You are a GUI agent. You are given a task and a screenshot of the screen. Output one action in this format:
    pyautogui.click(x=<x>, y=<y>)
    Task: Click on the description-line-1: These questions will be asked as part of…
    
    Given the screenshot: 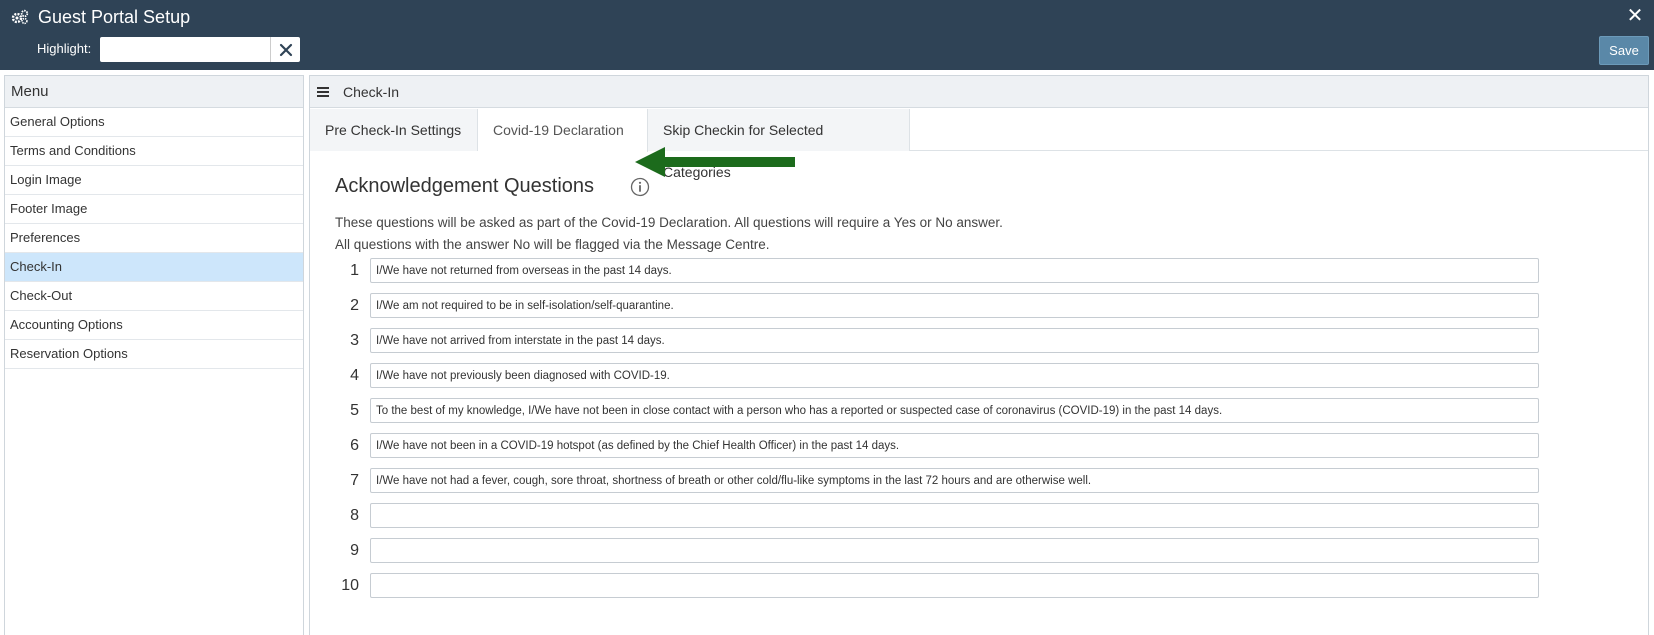 What is the action you would take?
    pyautogui.click(x=669, y=222)
    